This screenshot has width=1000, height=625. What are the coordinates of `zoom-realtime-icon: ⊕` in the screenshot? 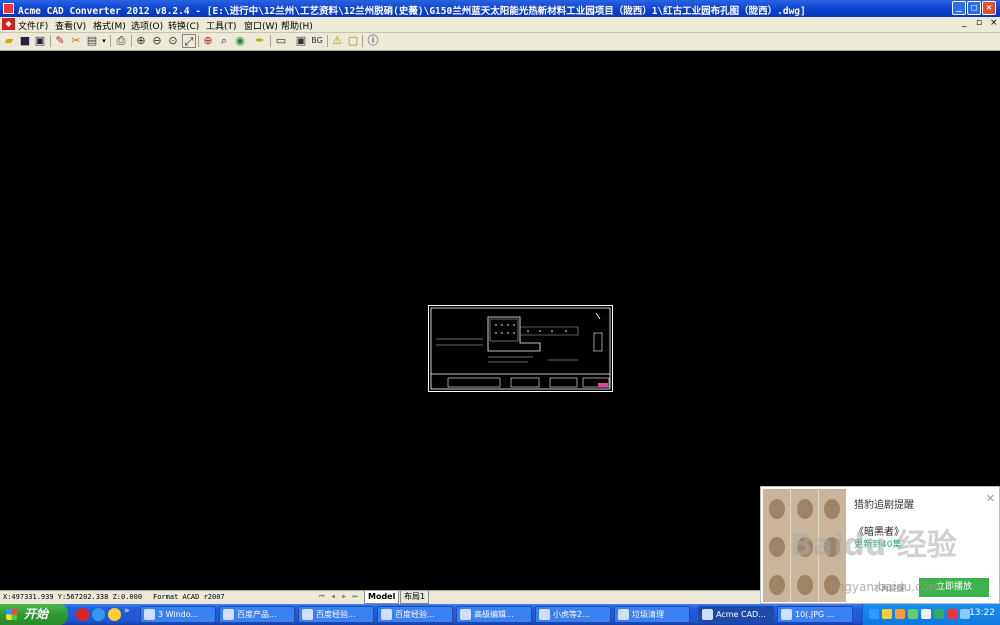 It's located at (208, 41).